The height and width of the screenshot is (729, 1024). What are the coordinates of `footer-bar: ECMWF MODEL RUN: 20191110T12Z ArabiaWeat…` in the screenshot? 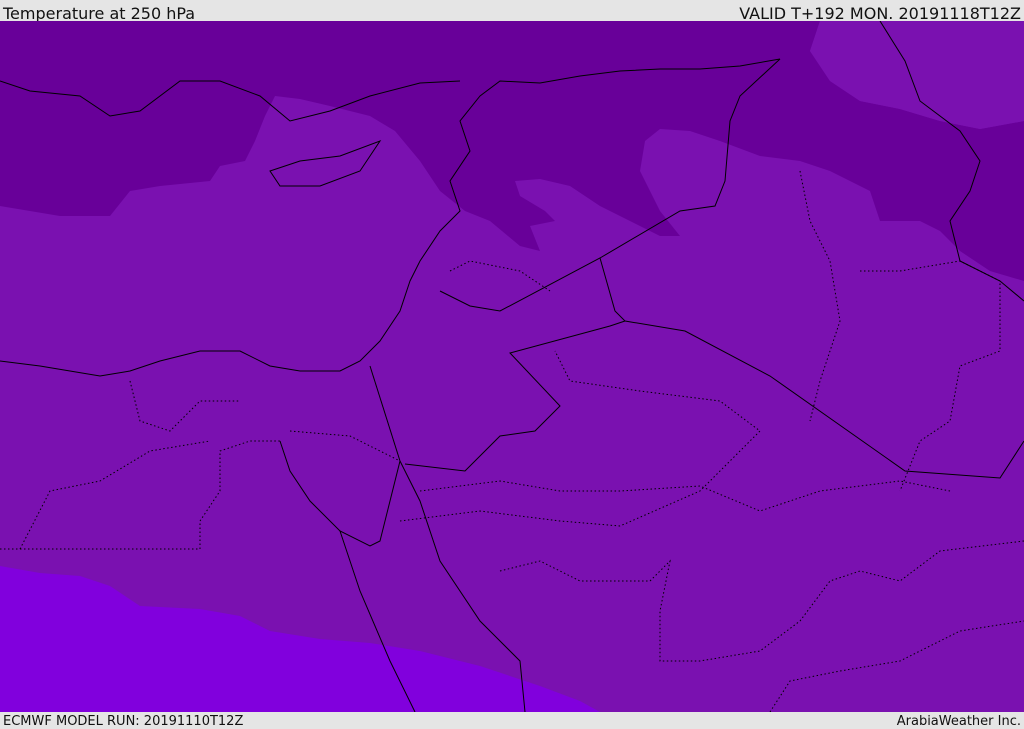 It's located at (512, 720).